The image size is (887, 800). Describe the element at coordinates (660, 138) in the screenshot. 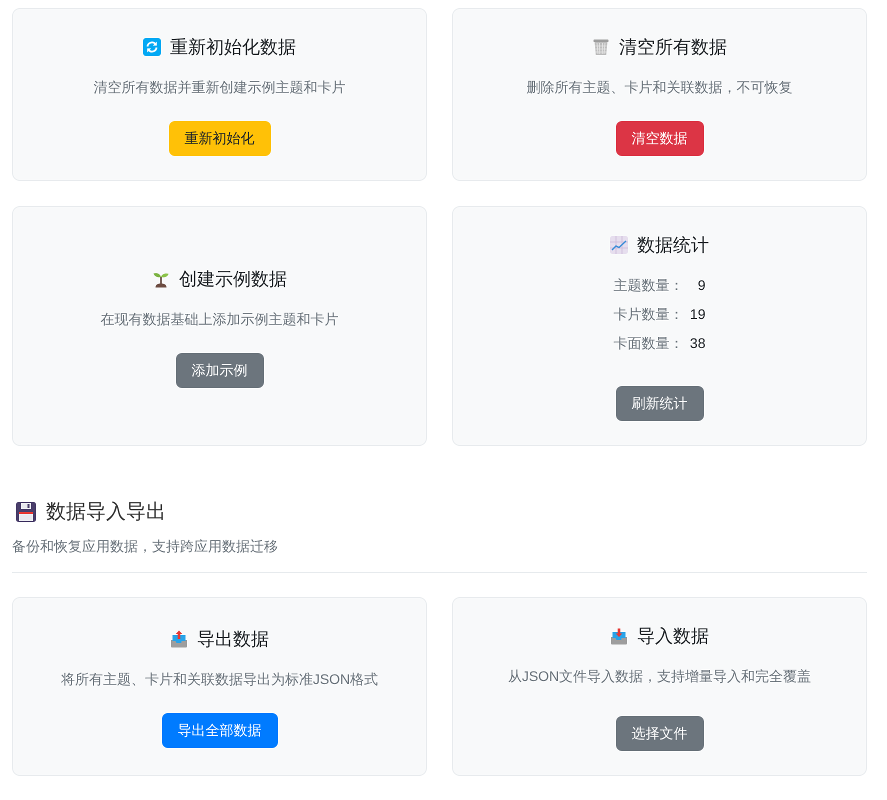

I see `action-button: 清空数据` at that location.